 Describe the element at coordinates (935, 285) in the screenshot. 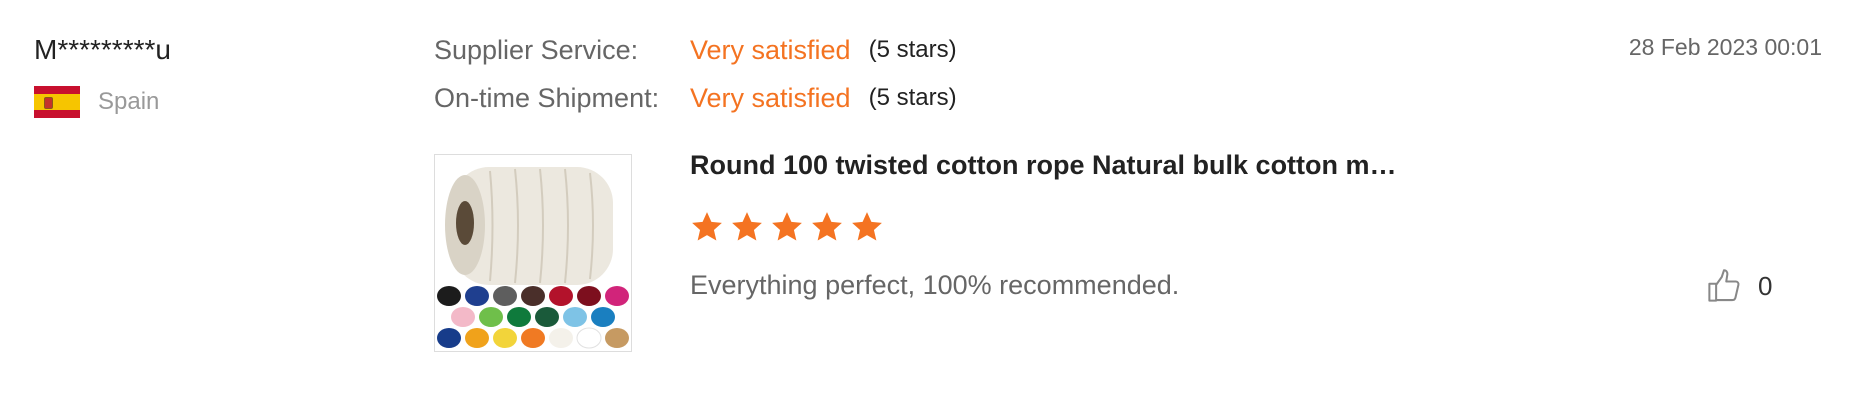

I see `review-text: Everything perfect, 100% recommended.` at that location.